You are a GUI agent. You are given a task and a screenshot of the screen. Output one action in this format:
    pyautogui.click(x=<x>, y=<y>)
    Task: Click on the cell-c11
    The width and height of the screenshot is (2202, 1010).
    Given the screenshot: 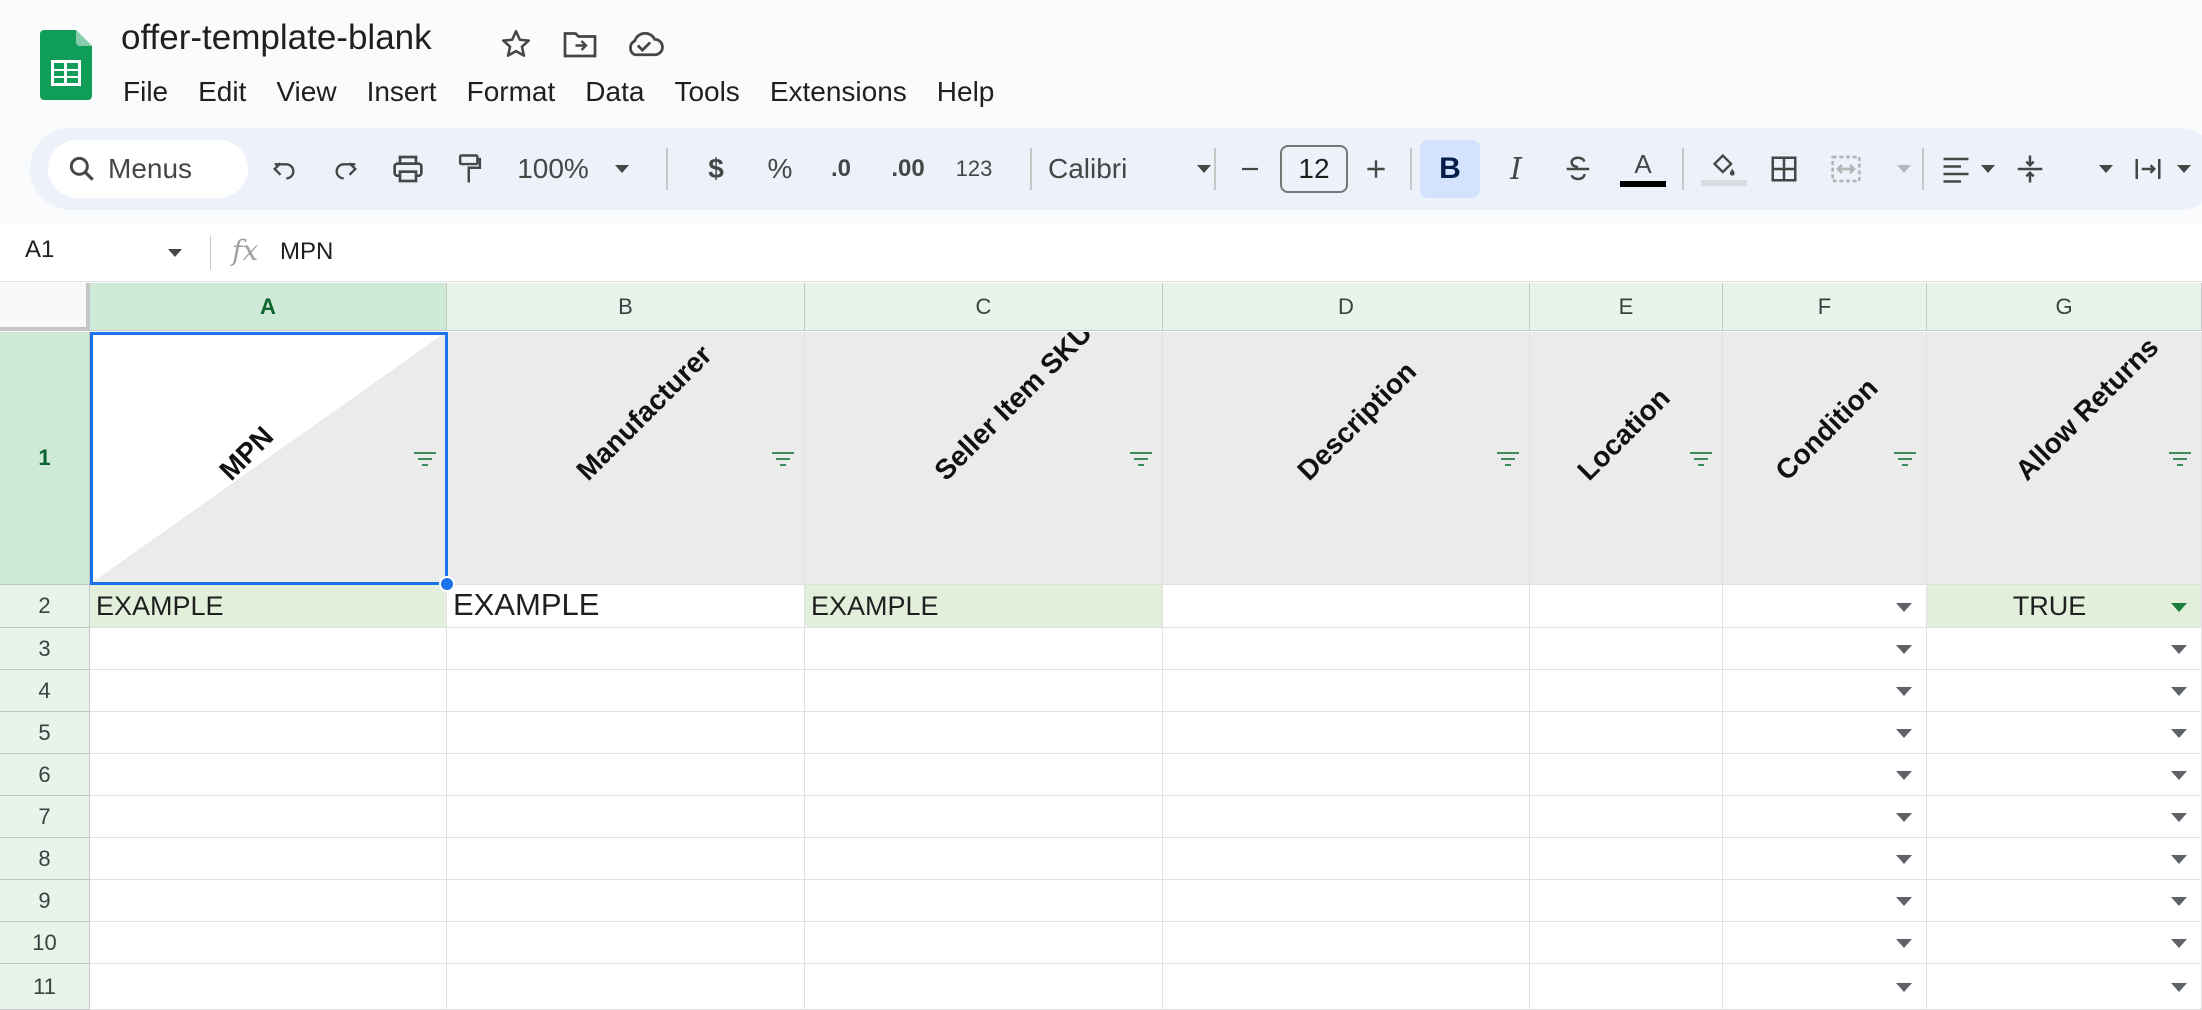 What is the action you would take?
    pyautogui.click(x=984, y=987)
    